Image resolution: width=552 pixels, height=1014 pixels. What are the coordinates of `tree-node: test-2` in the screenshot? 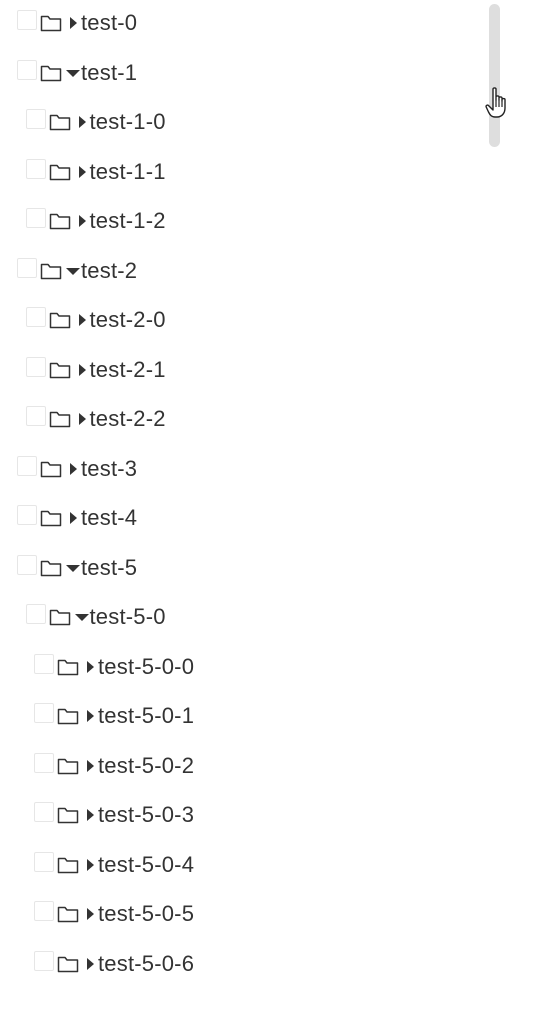 It's located at (77, 271).